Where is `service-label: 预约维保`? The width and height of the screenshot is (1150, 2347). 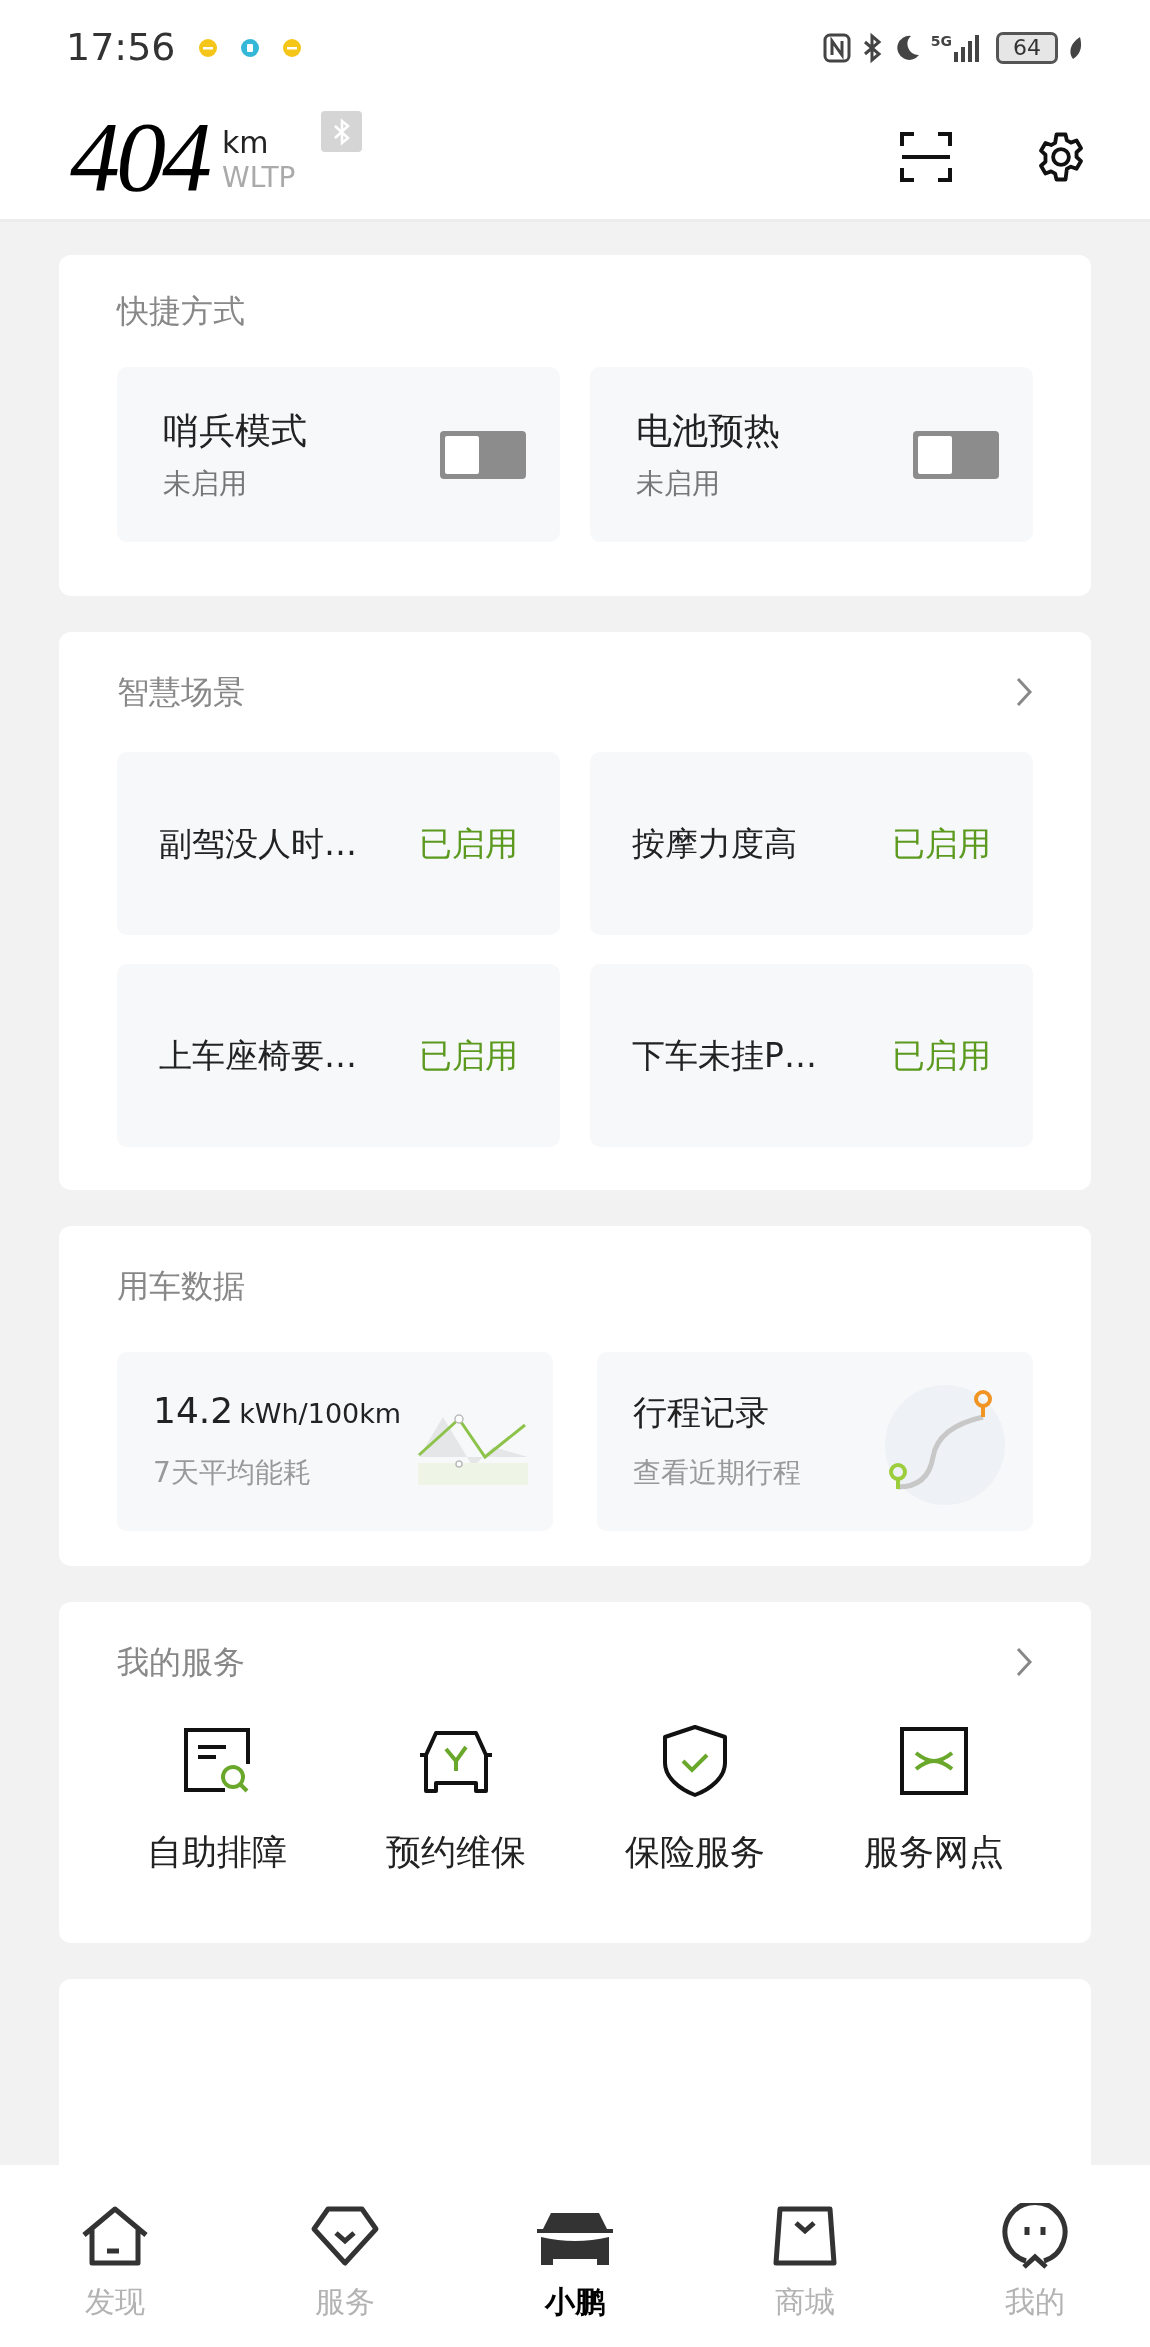
service-label: 预约维保 is located at coordinates (455, 1852).